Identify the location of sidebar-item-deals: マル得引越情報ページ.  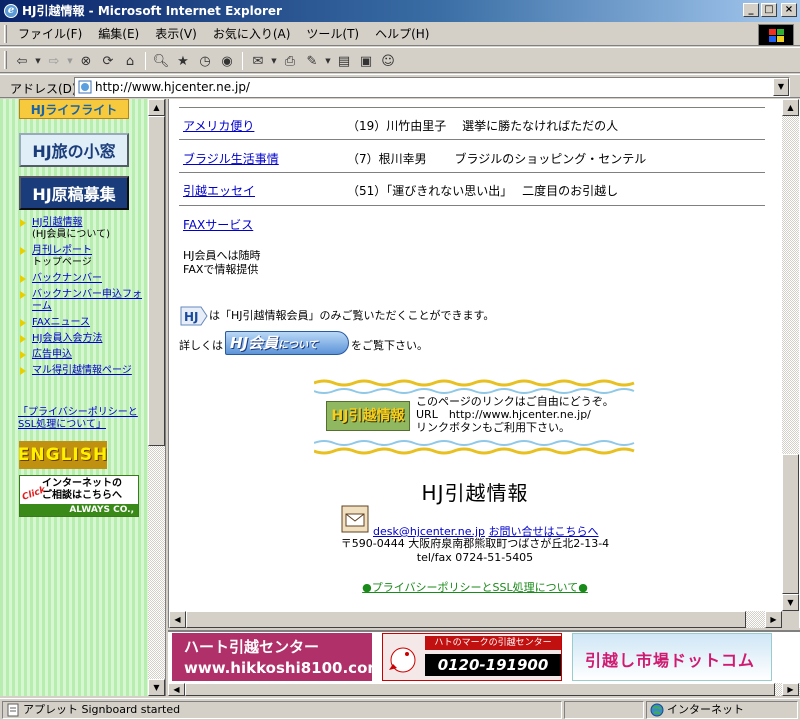
(82, 371).